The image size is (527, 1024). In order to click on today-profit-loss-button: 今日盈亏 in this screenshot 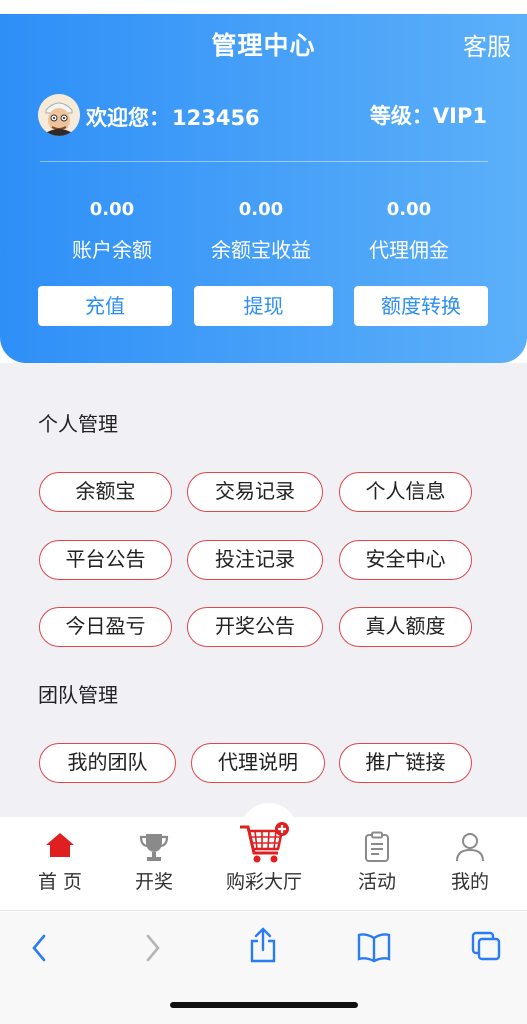, I will do `click(105, 627)`.